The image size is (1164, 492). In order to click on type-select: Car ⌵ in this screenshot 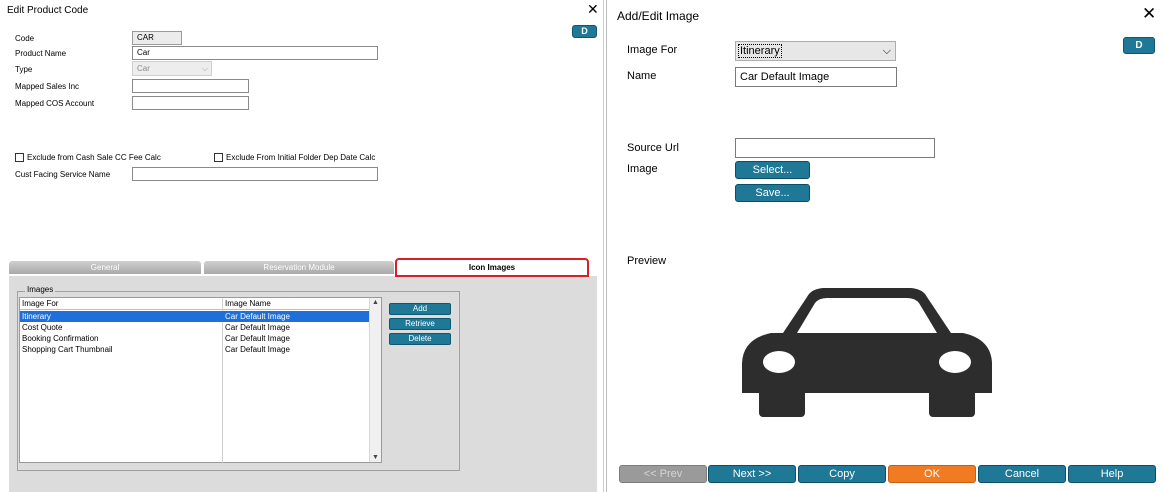, I will do `click(172, 68)`.